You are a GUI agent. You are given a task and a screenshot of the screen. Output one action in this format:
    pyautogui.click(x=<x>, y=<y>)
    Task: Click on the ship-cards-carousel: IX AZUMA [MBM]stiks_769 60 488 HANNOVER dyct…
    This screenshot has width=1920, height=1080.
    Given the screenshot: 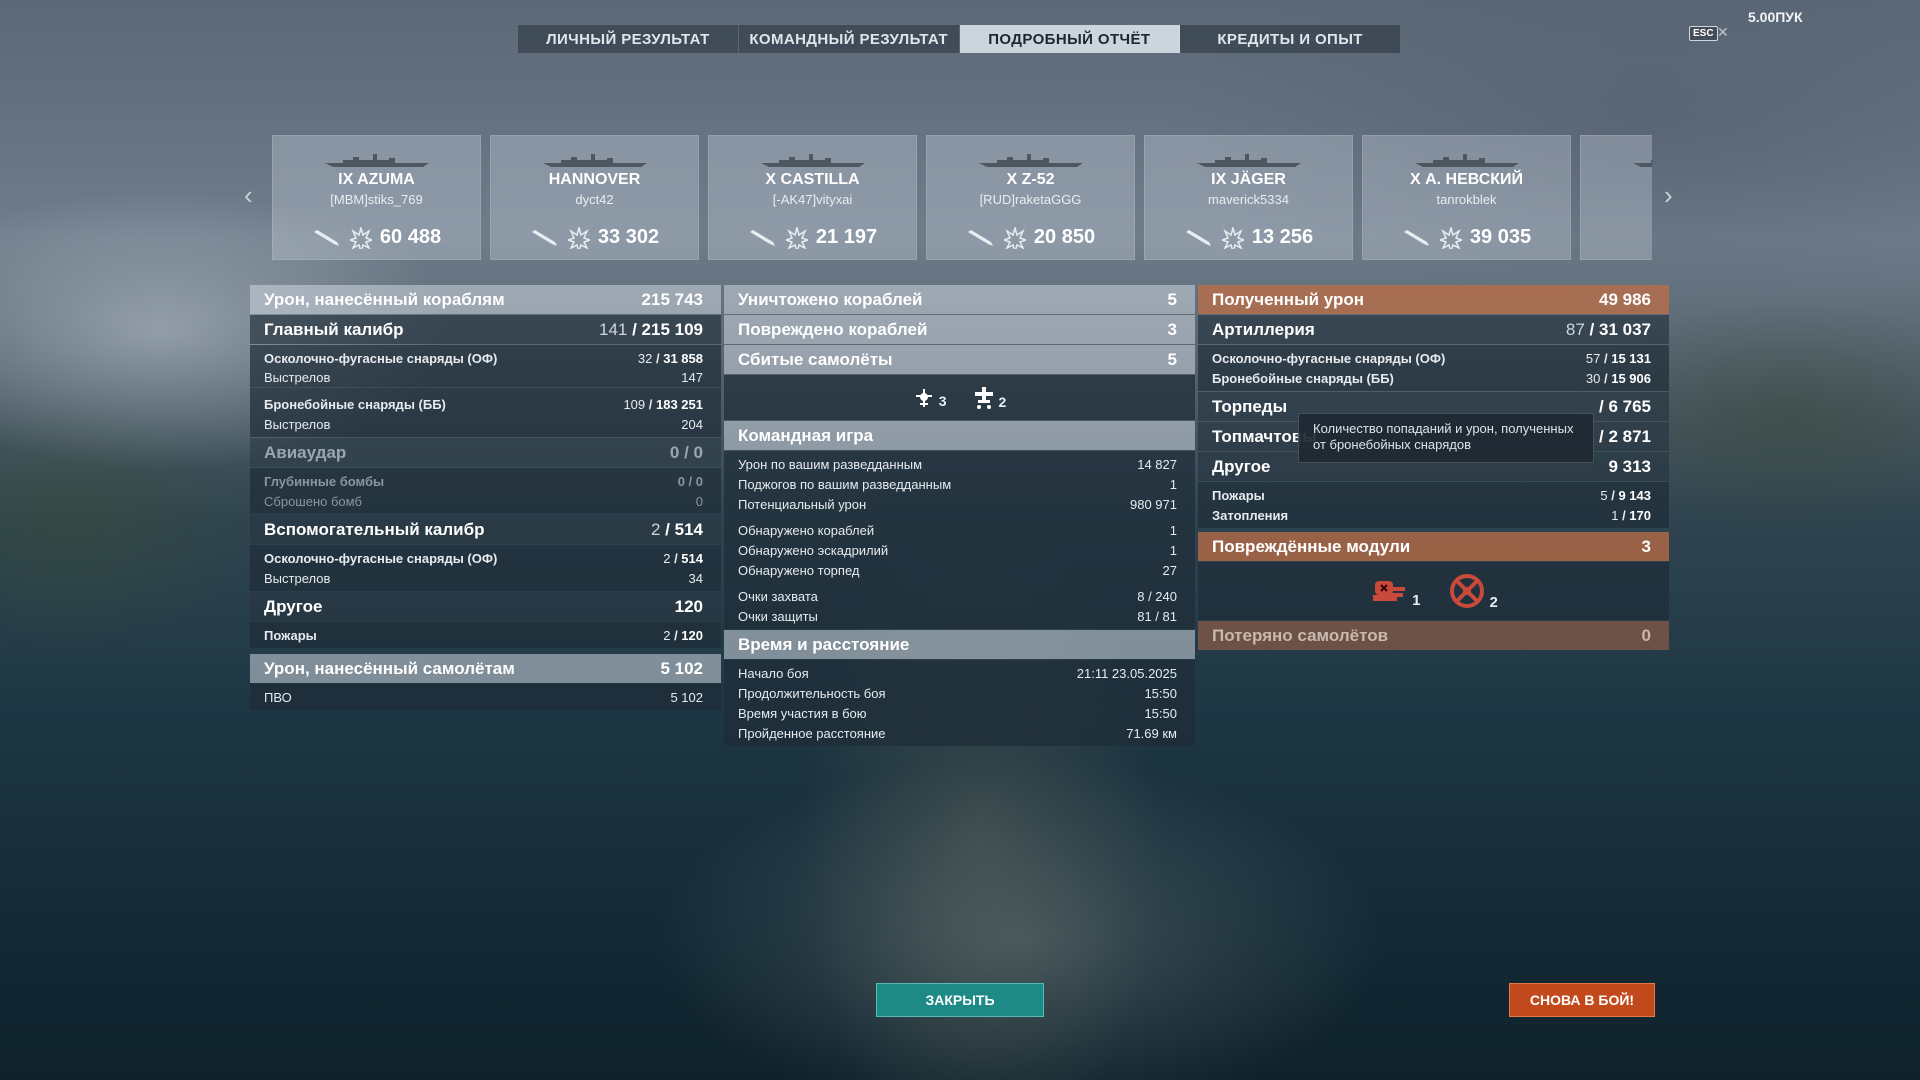 What is the action you would take?
    pyautogui.click(x=962, y=197)
    